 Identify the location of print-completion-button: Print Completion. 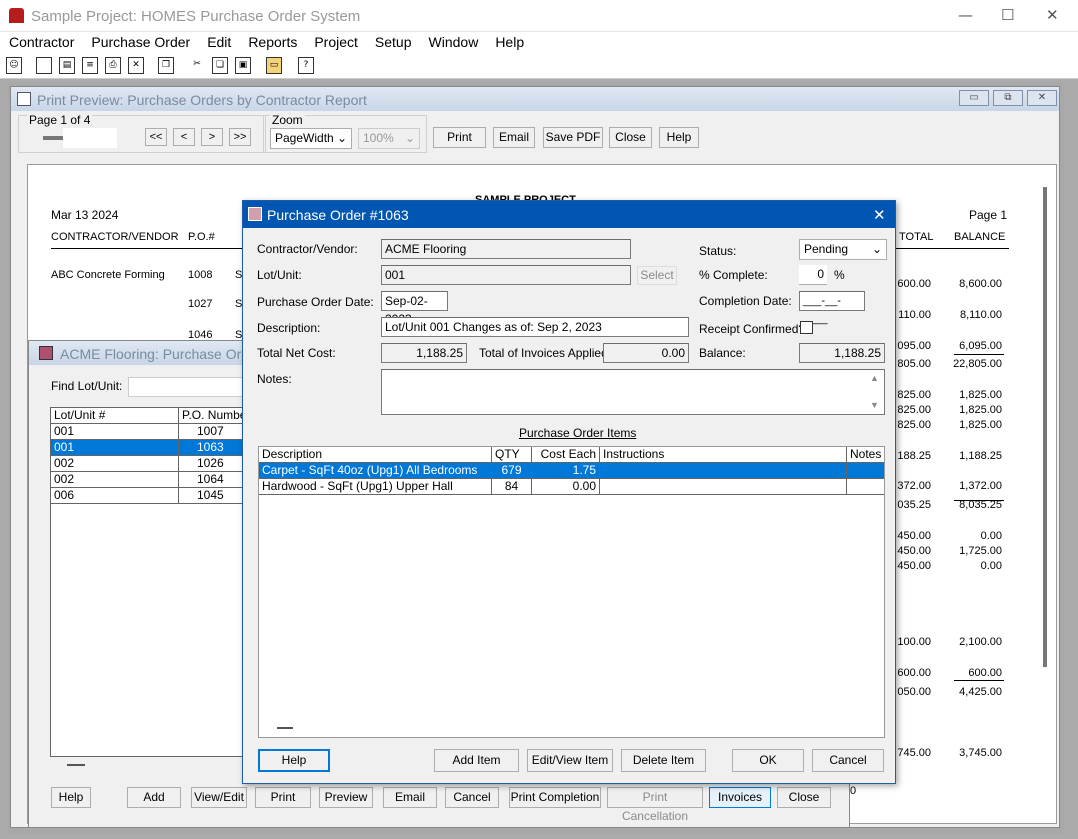
(555, 797).